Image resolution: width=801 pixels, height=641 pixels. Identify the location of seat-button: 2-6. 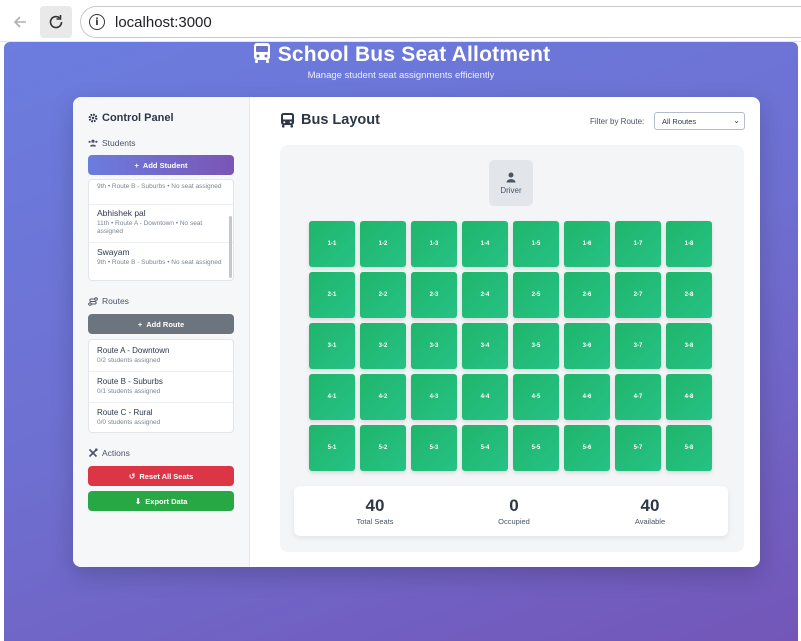
(587, 295).